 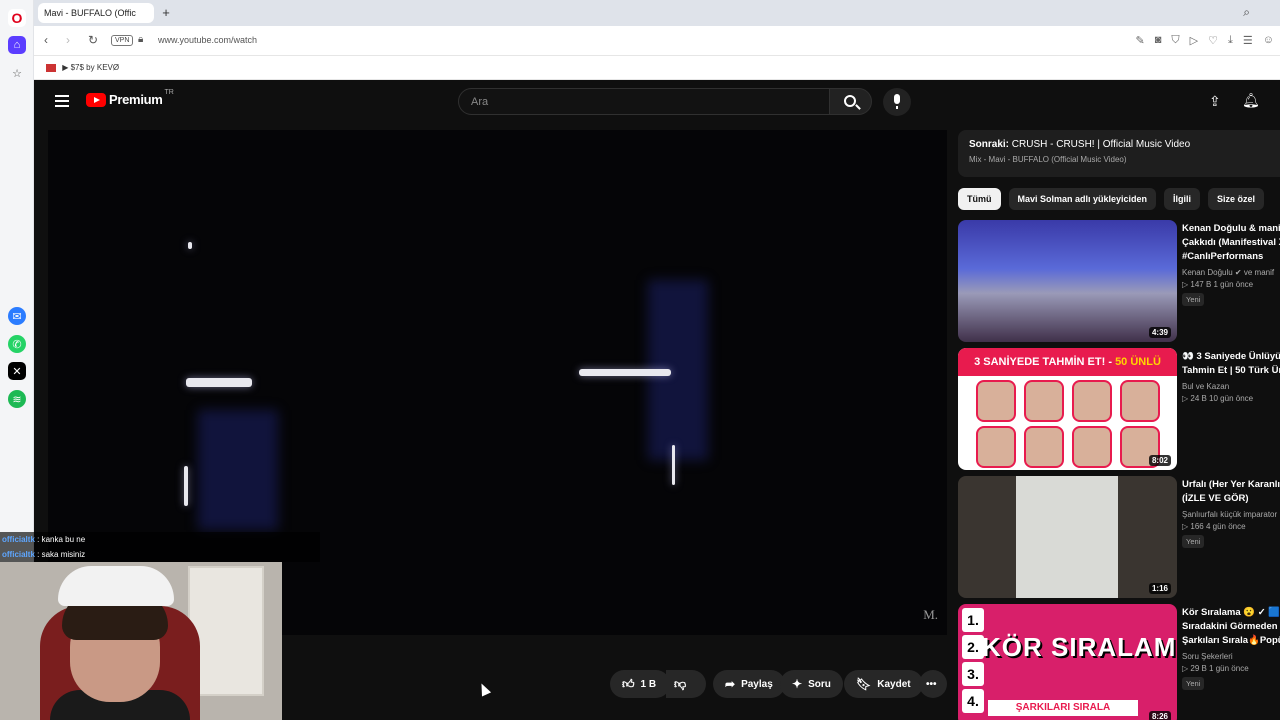 I want to click on x-icon: ✕, so click(x=17, y=371).